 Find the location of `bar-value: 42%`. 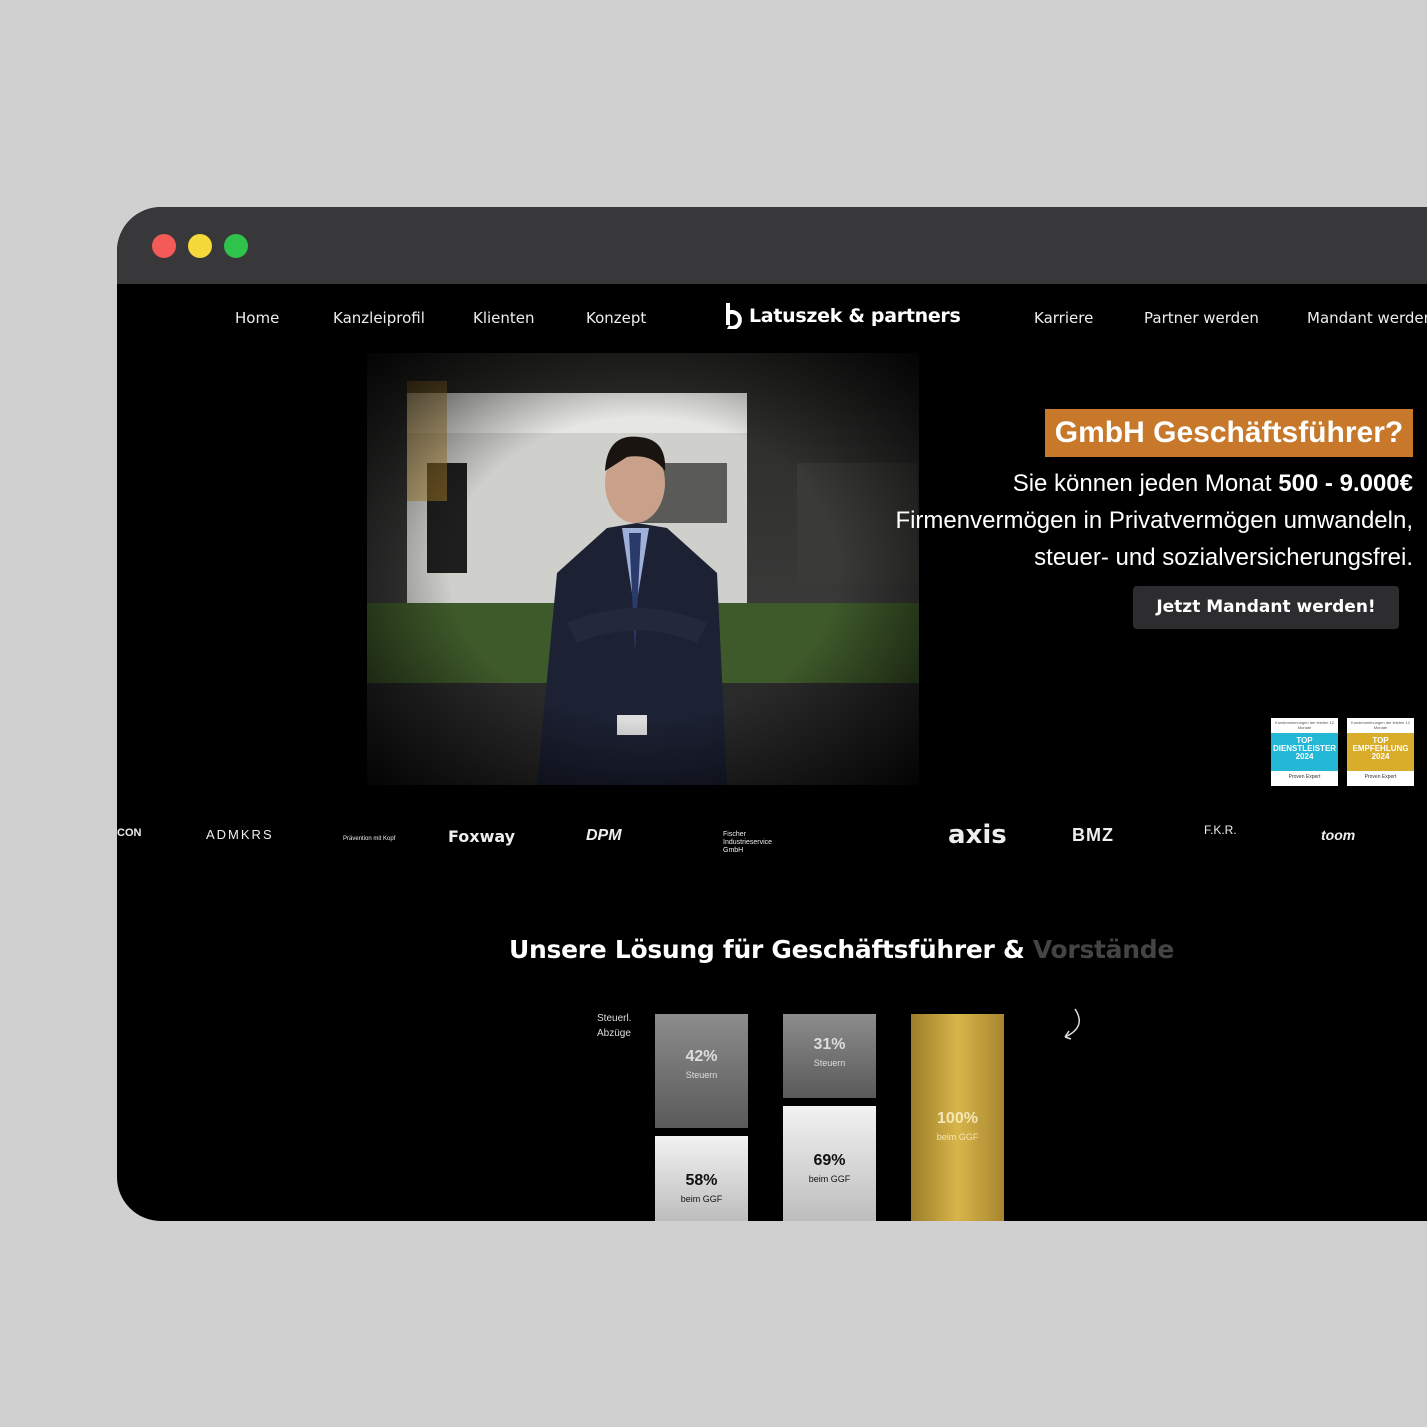

bar-value: 42% is located at coordinates (701, 1056).